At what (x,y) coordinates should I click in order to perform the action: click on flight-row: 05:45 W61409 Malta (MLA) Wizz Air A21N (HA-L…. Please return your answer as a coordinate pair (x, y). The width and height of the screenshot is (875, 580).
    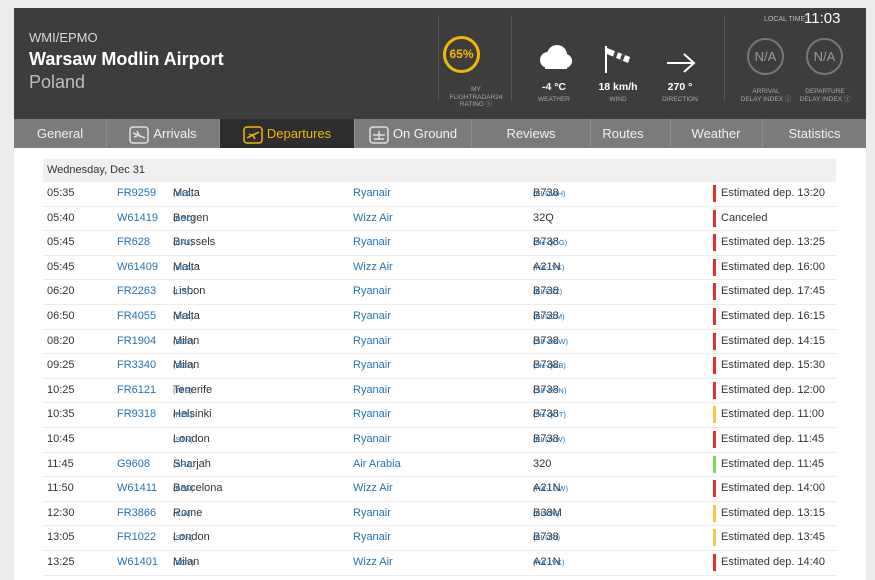
    Looking at the image, I should click on (439, 268).